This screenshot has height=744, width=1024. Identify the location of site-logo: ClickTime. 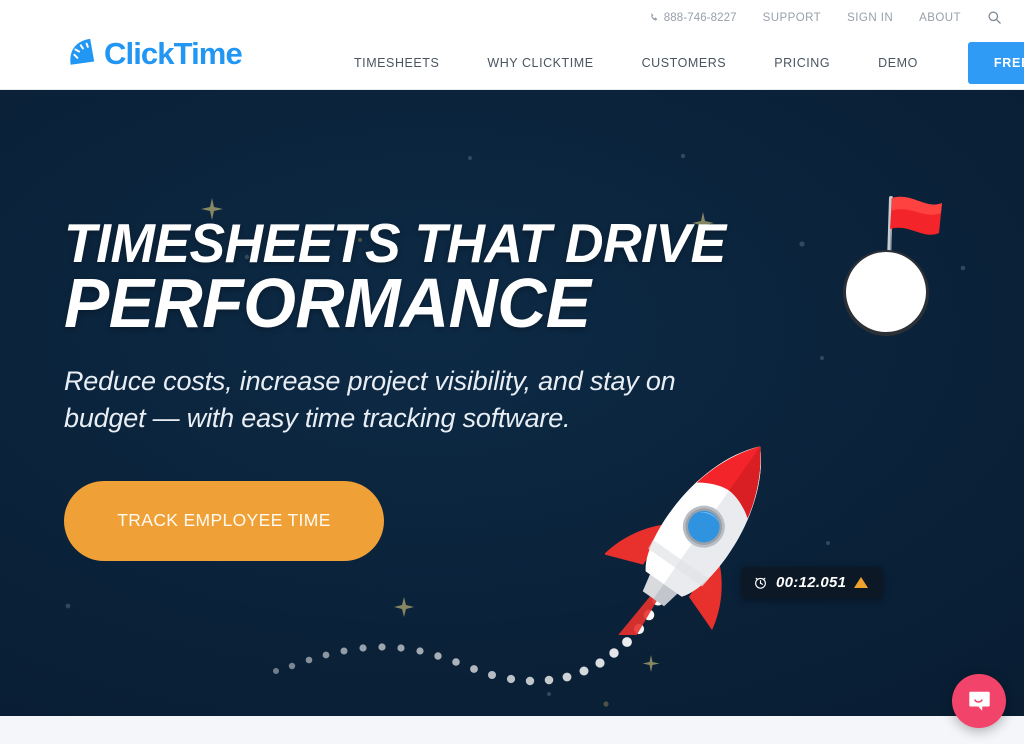
(153, 53).